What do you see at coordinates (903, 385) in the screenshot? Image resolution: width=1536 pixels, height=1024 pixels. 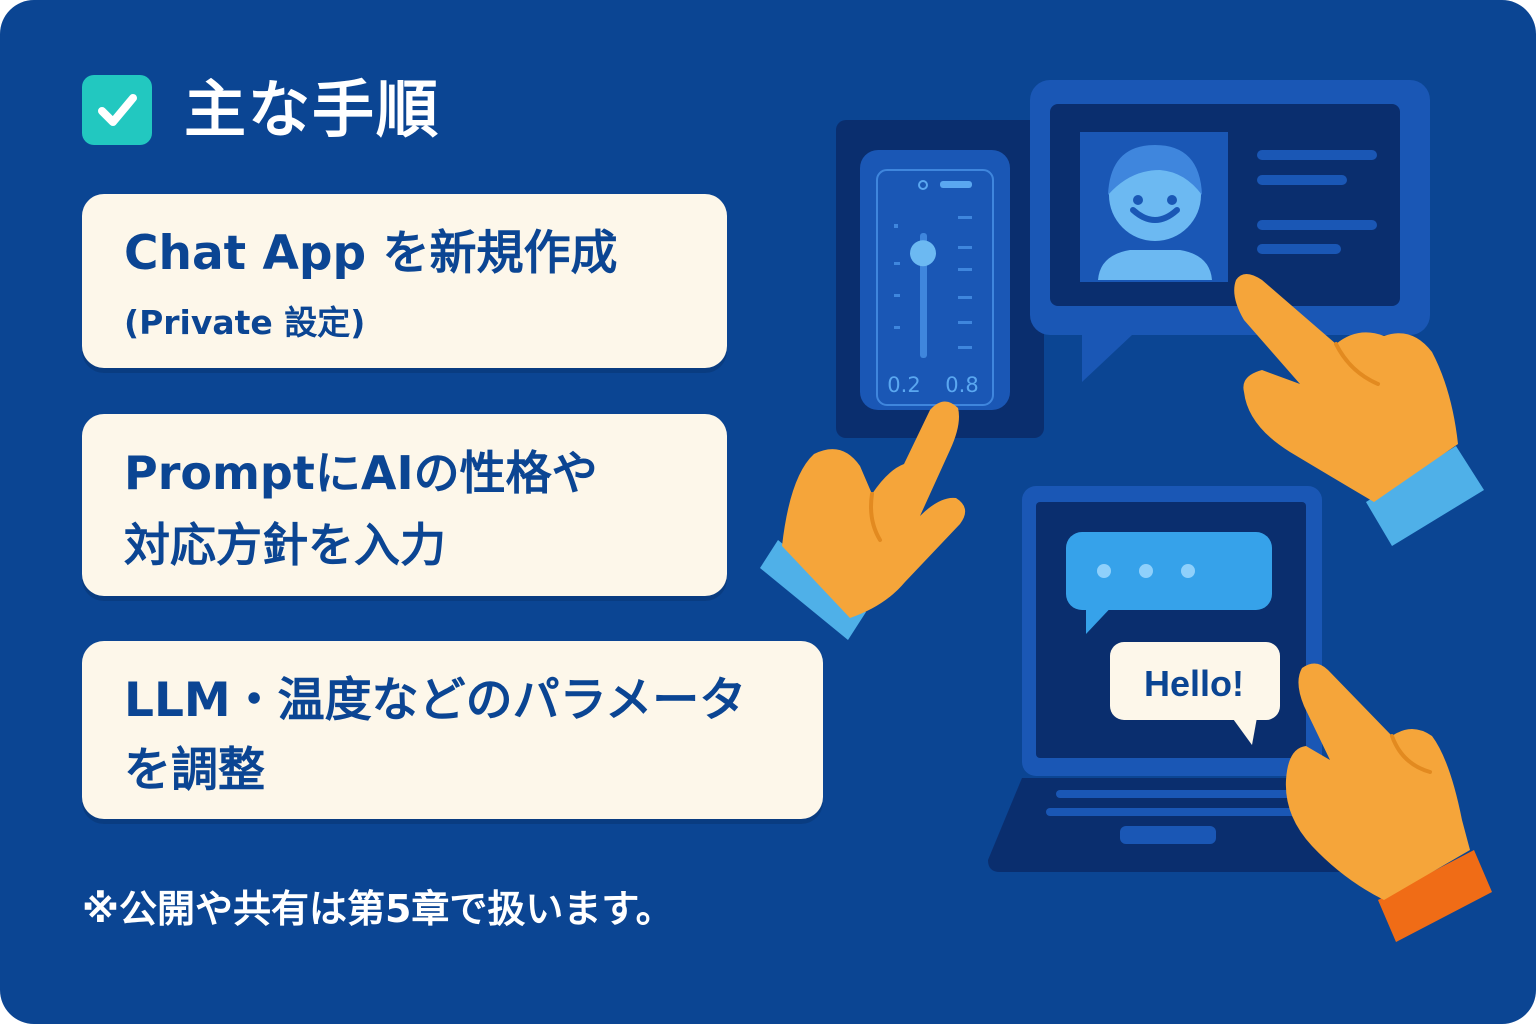 I see `slider-label-min: 0.2` at bounding box center [903, 385].